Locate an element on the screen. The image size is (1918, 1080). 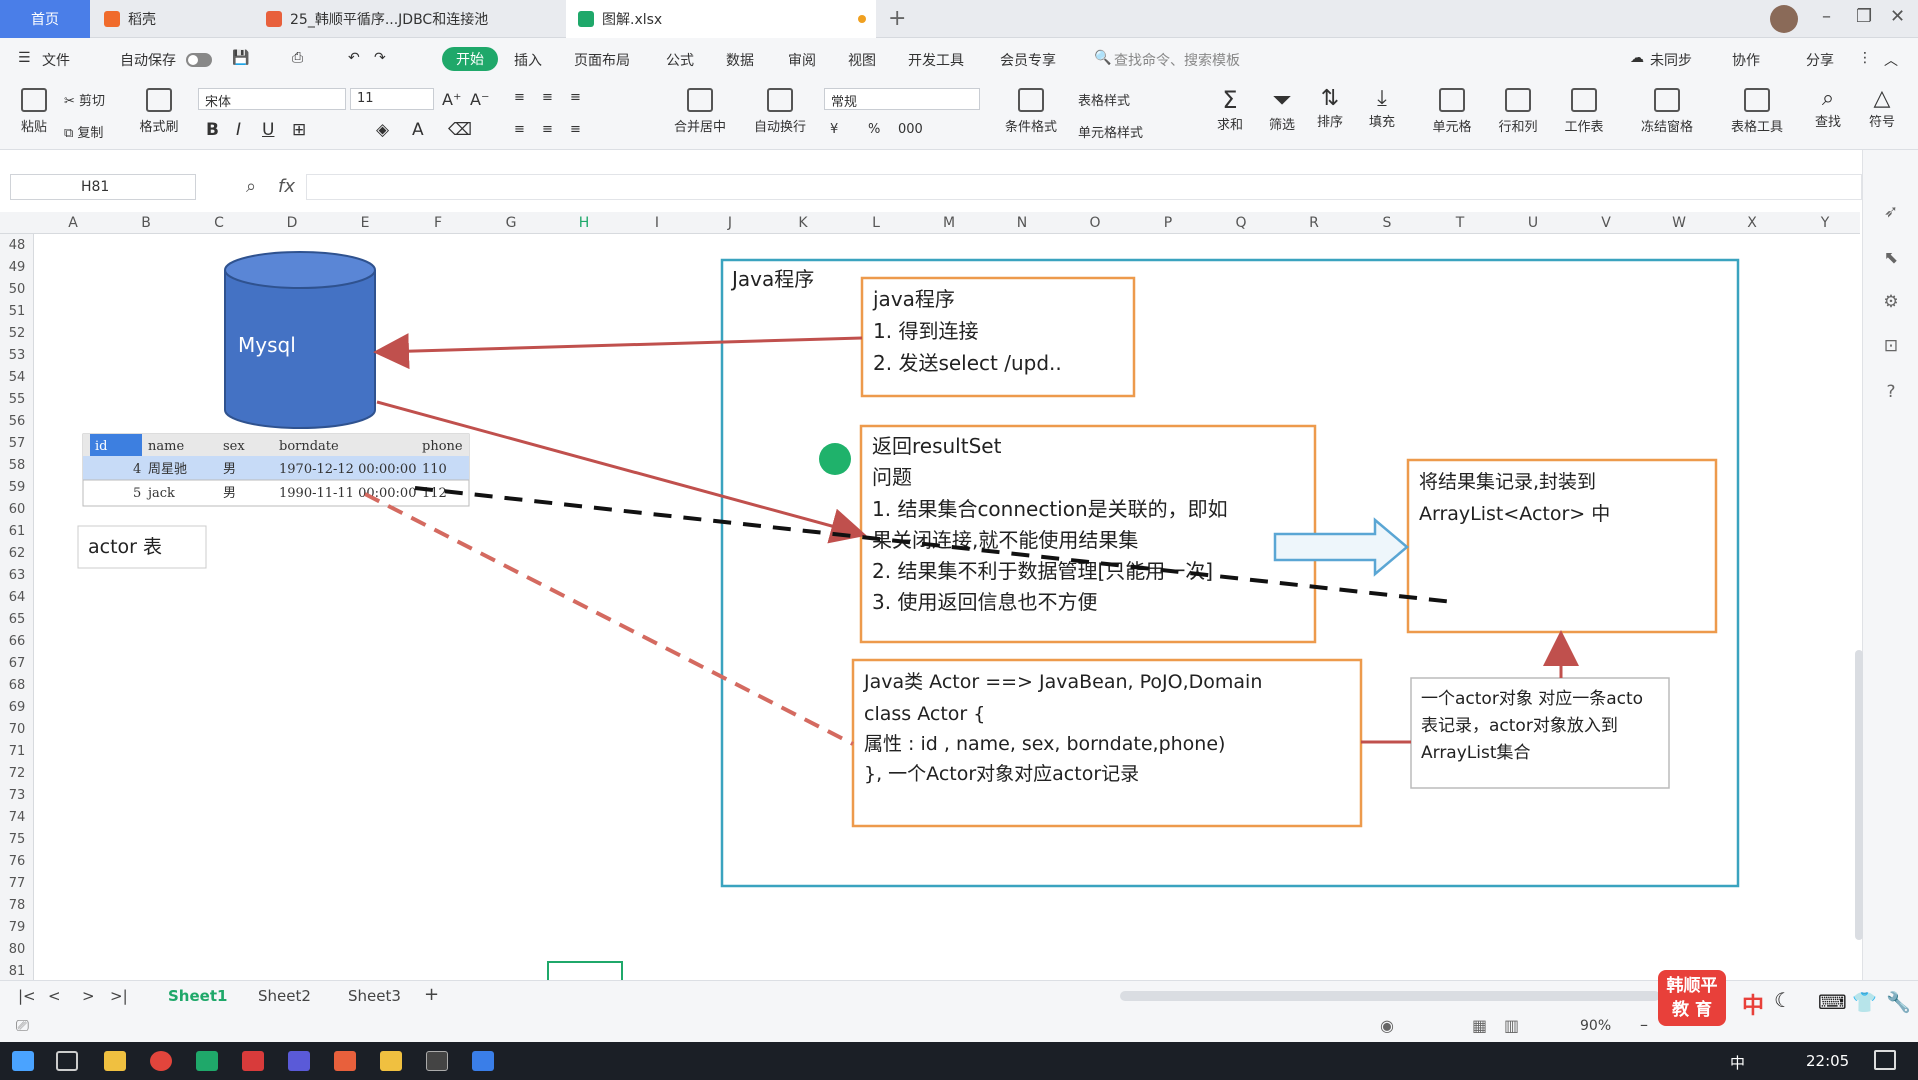
menu-member: 会员专享 is located at coordinates (1028, 60).